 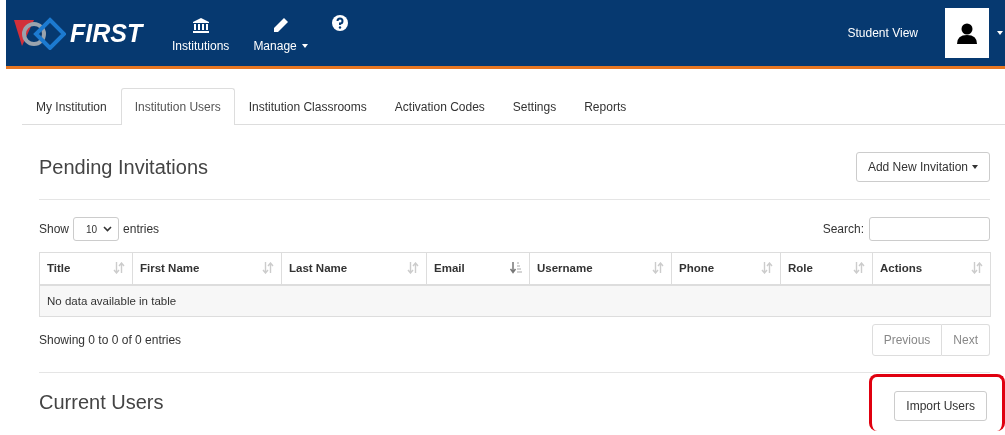 What do you see at coordinates (515, 300) in the screenshot?
I see `empty-table-message: No data available in table` at bounding box center [515, 300].